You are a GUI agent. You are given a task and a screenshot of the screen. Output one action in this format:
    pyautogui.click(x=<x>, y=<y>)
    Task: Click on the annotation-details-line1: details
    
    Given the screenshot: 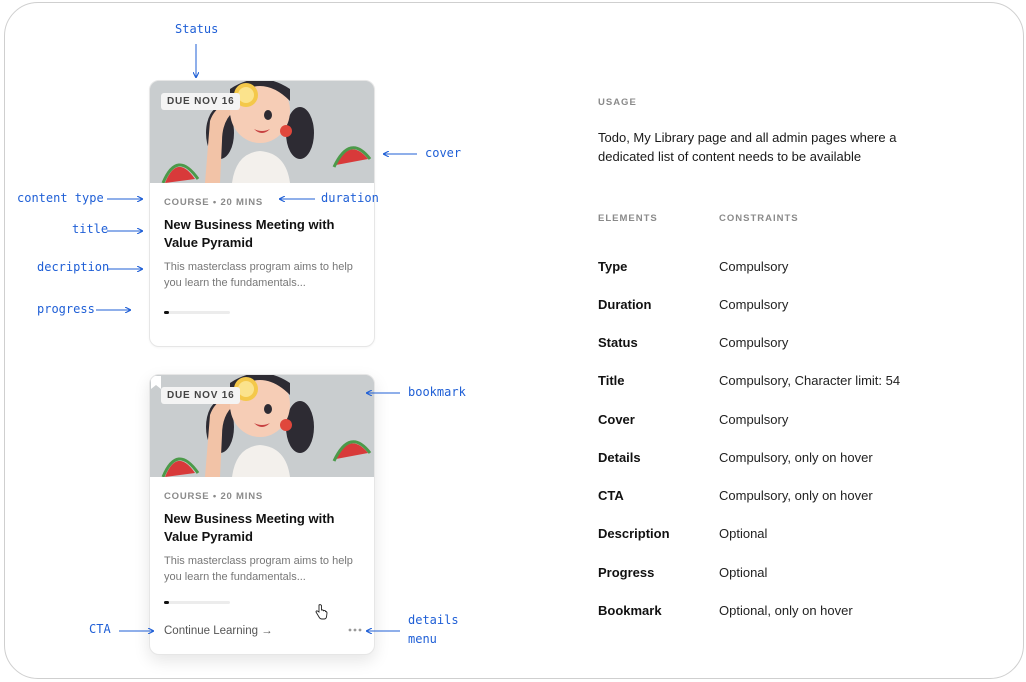 What is the action you would take?
    pyautogui.click(x=433, y=620)
    